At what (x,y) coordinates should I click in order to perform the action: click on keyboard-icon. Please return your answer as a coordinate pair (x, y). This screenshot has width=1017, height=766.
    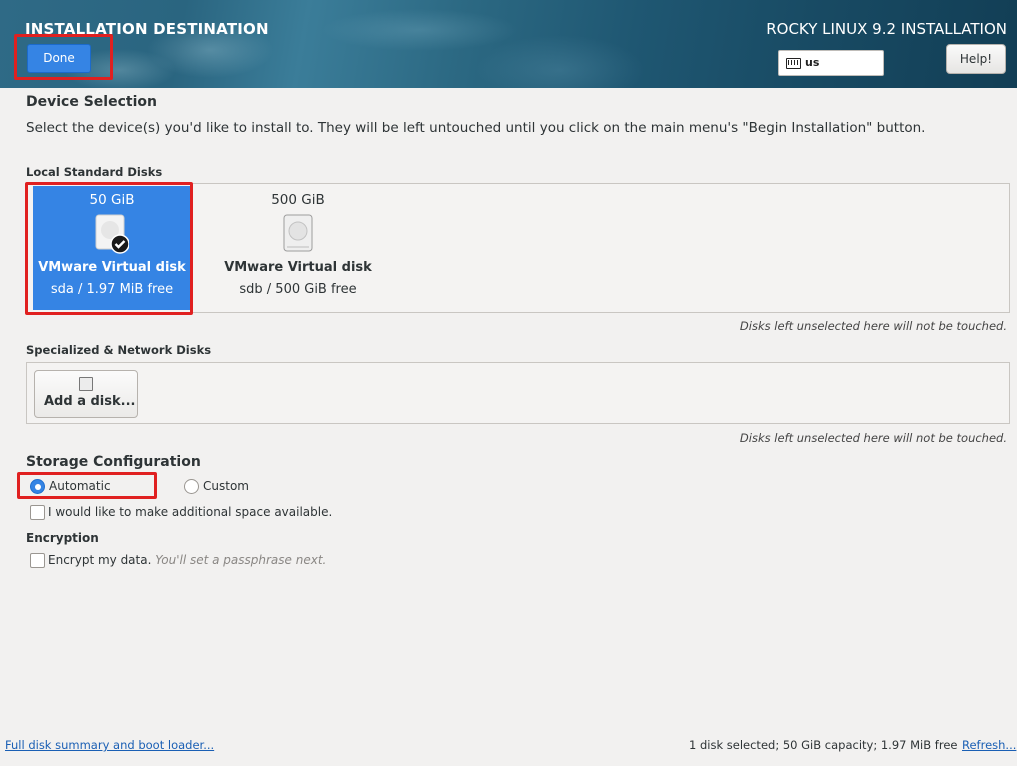
    Looking at the image, I should click on (793, 63).